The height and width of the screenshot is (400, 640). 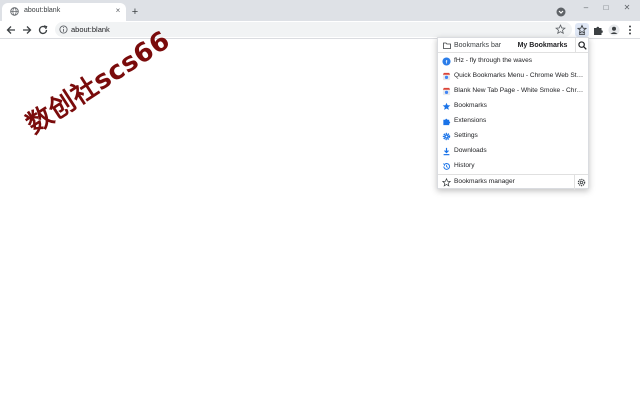 What do you see at coordinates (513, 151) in the screenshot?
I see `bookmark-item: Downloads` at bounding box center [513, 151].